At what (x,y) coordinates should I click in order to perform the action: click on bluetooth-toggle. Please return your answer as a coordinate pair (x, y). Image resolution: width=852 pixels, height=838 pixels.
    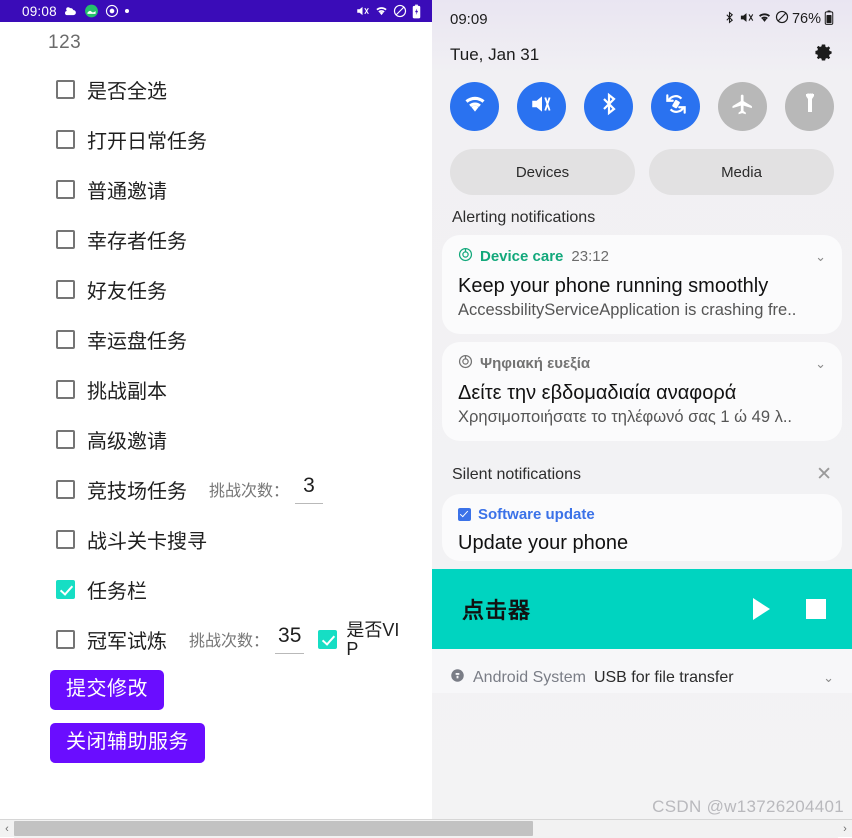
    Looking at the image, I should click on (608, 106).